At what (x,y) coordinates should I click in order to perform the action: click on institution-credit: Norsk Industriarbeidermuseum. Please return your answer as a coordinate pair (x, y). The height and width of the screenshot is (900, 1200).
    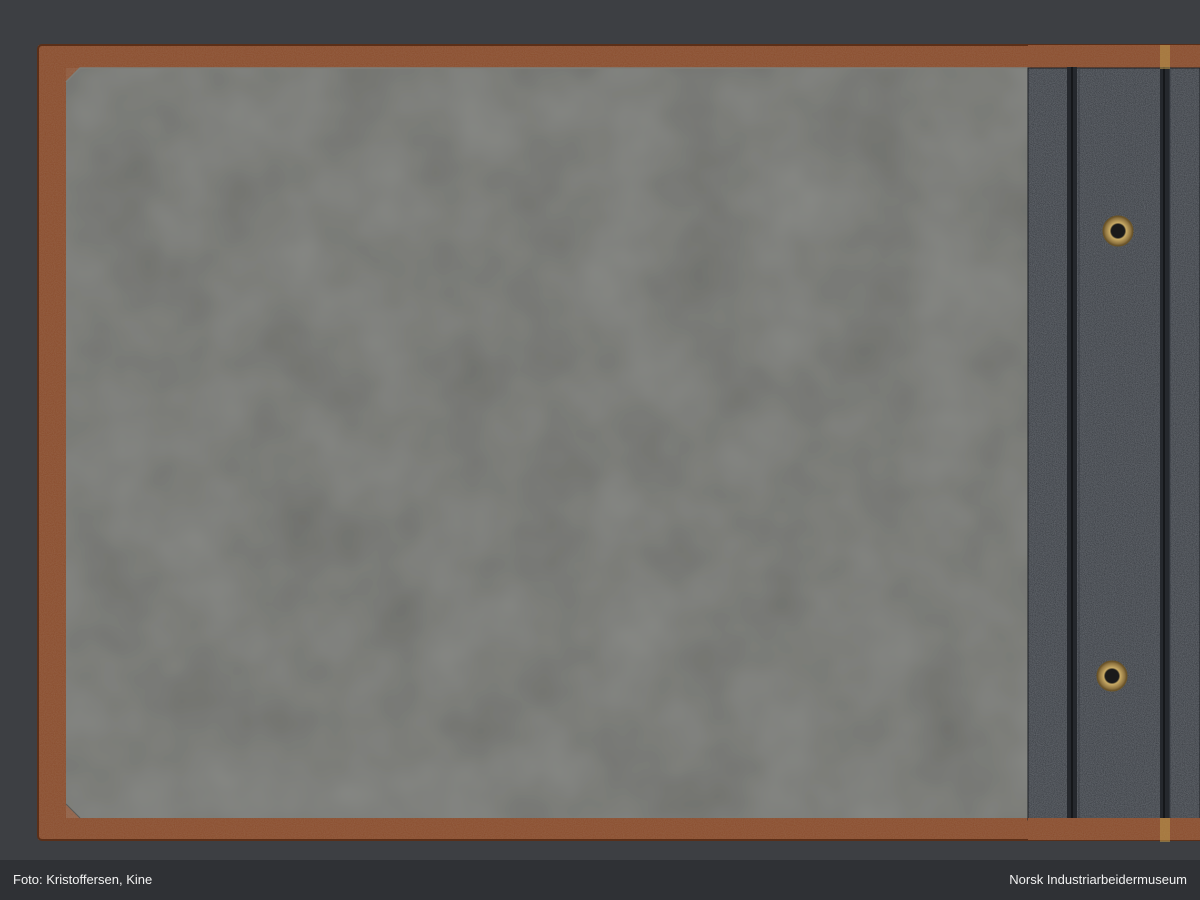
    Looking at the image, I should click on (1098, 879).